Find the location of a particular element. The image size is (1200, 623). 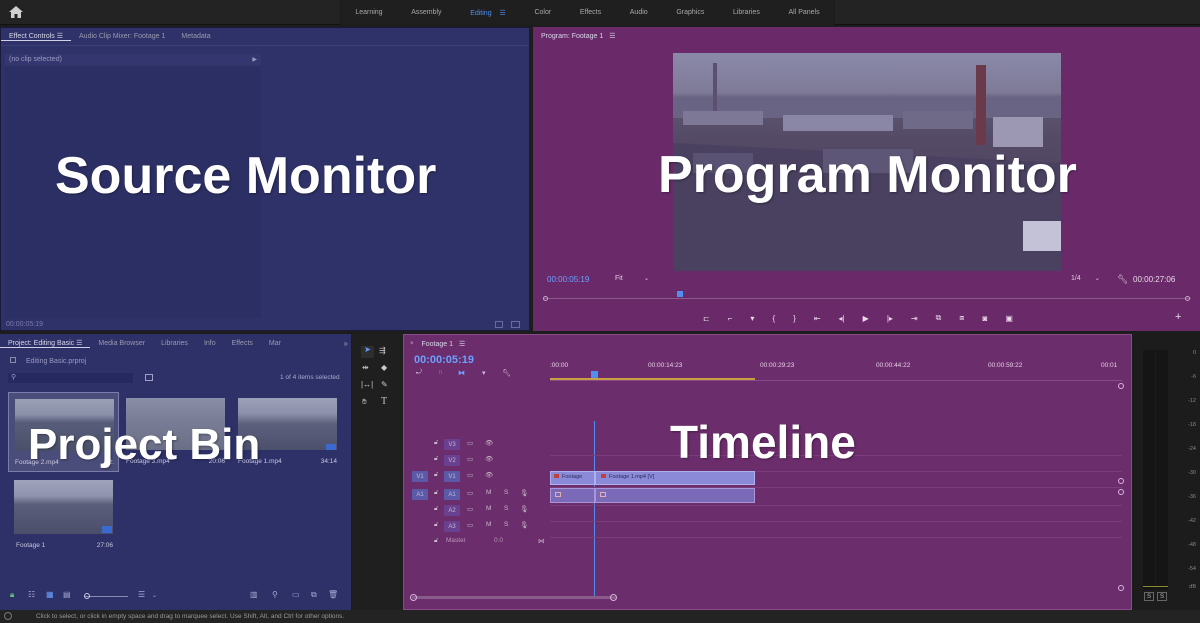

scrollbar-handle-right is located at coordinates (613, 597).